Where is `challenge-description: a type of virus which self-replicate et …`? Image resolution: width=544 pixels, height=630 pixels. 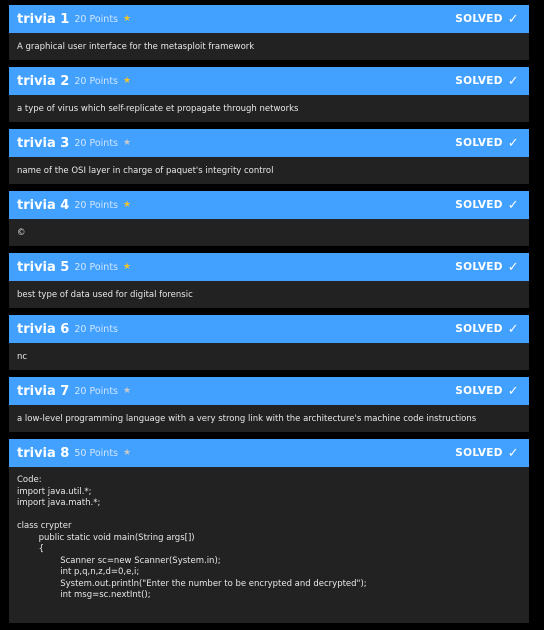 challenge-description: a type of virus which self-replicate et … is located at coordinates (269, 108).